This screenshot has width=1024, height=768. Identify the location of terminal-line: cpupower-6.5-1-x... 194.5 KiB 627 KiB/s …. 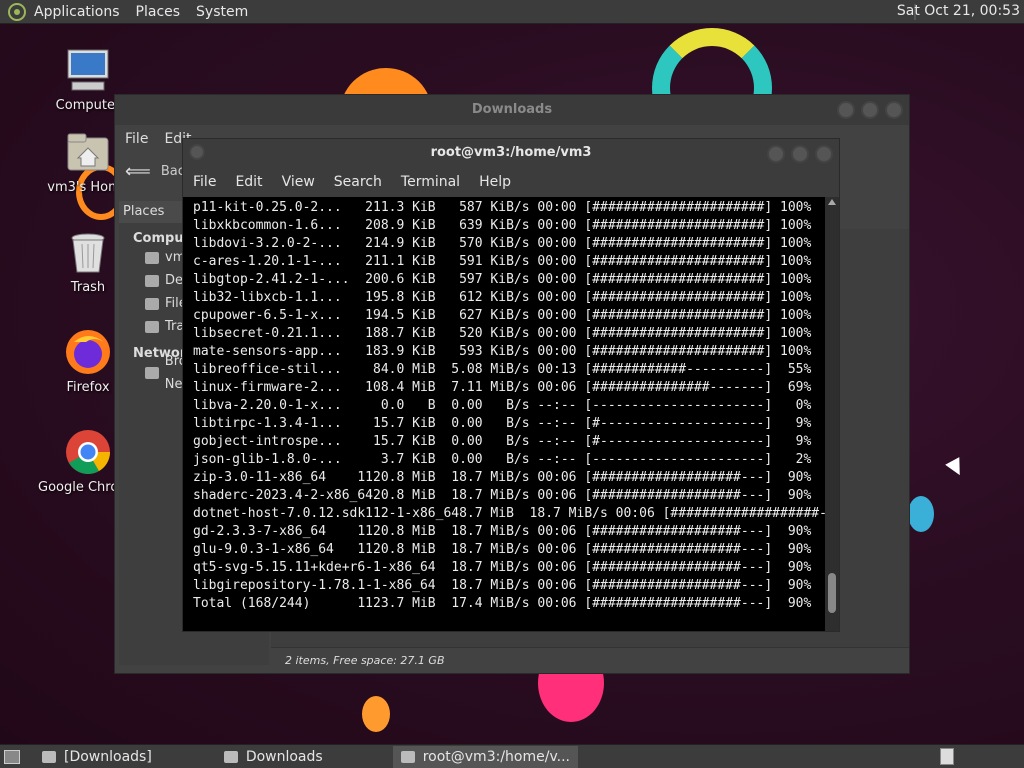
(502, 315).